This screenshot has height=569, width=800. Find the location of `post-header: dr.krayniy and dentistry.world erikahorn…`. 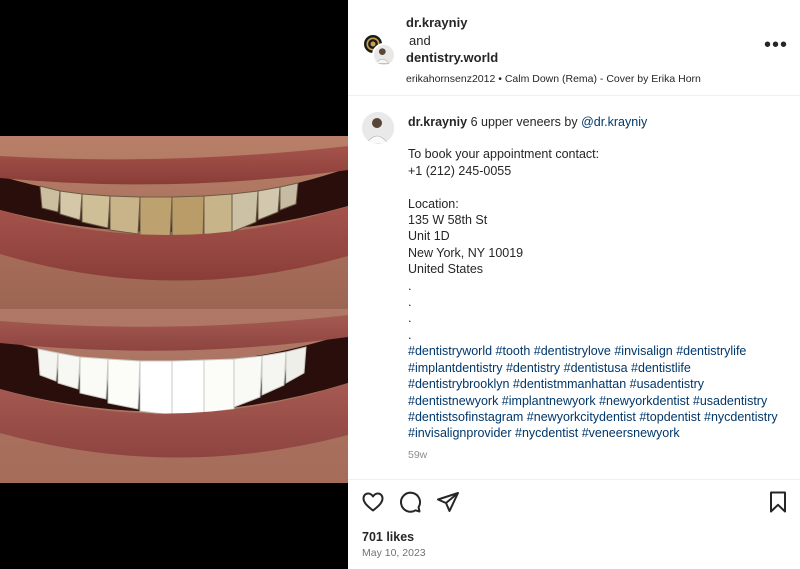

post-header: dr.krayniy and dentistry.world erikahorn… is located at coordinates (574, 48).